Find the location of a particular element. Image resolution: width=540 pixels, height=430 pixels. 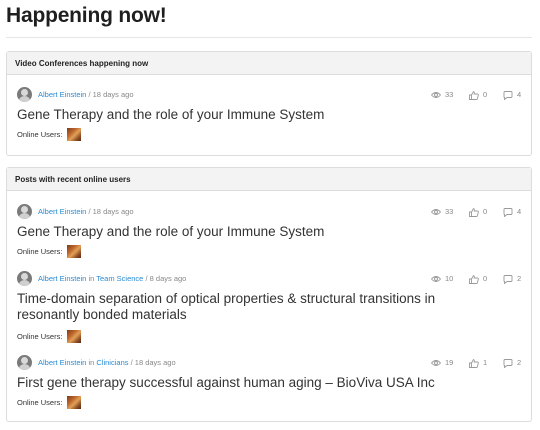

title-divider is located at coordinates (269, 37).